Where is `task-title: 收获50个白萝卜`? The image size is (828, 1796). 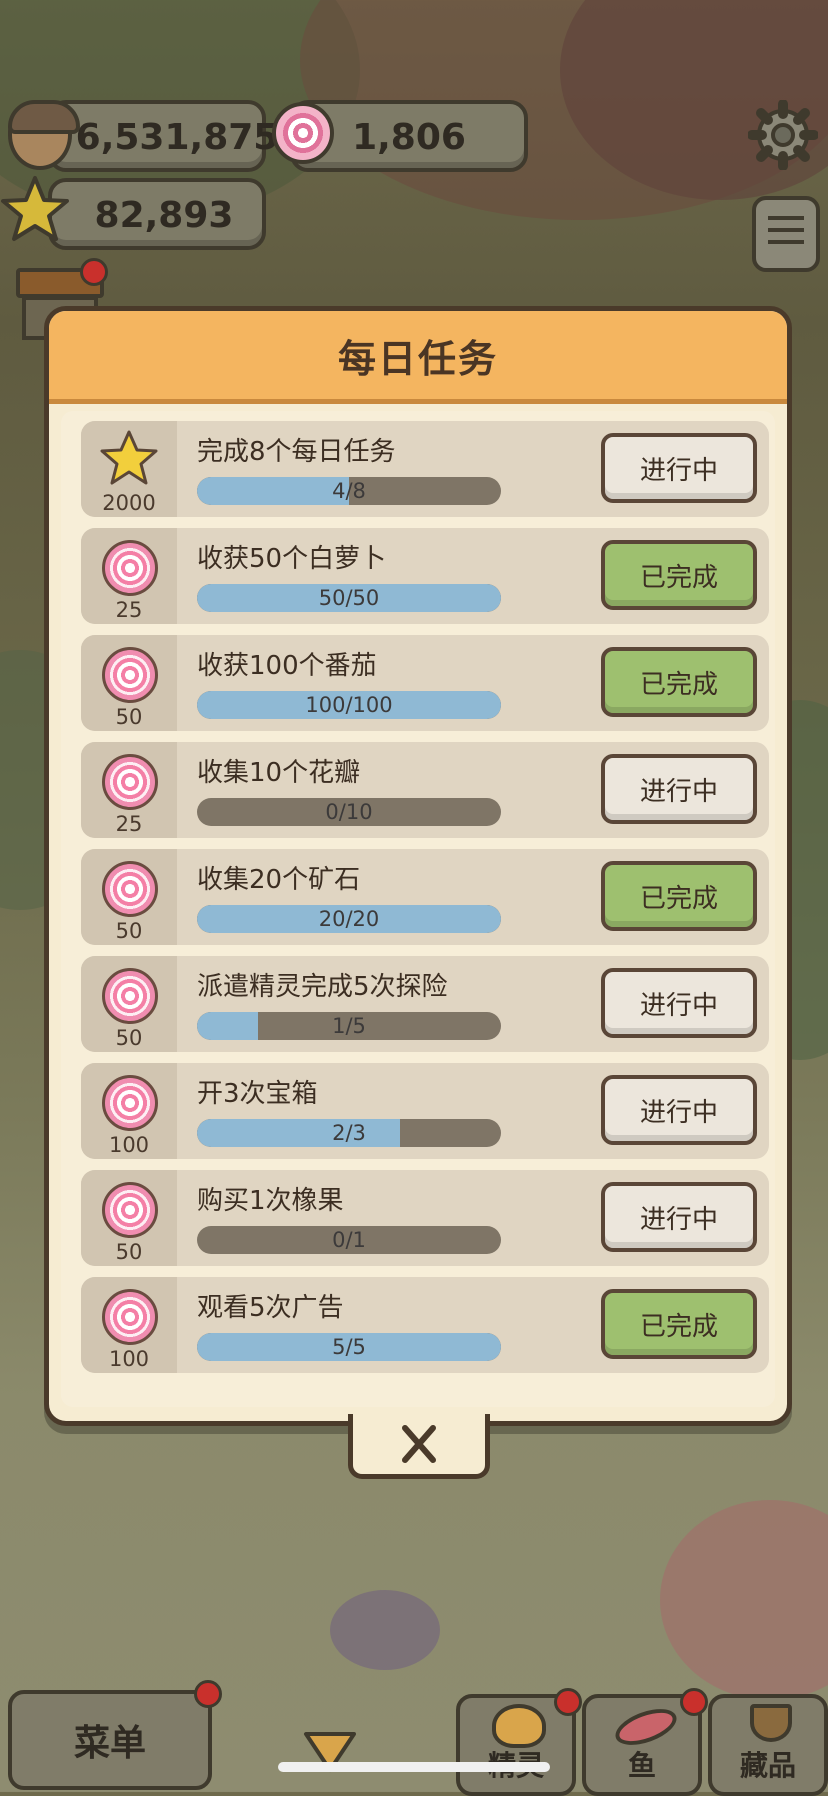 task-title: 收获50个白萝卜 is located at coordinates (292, 559).